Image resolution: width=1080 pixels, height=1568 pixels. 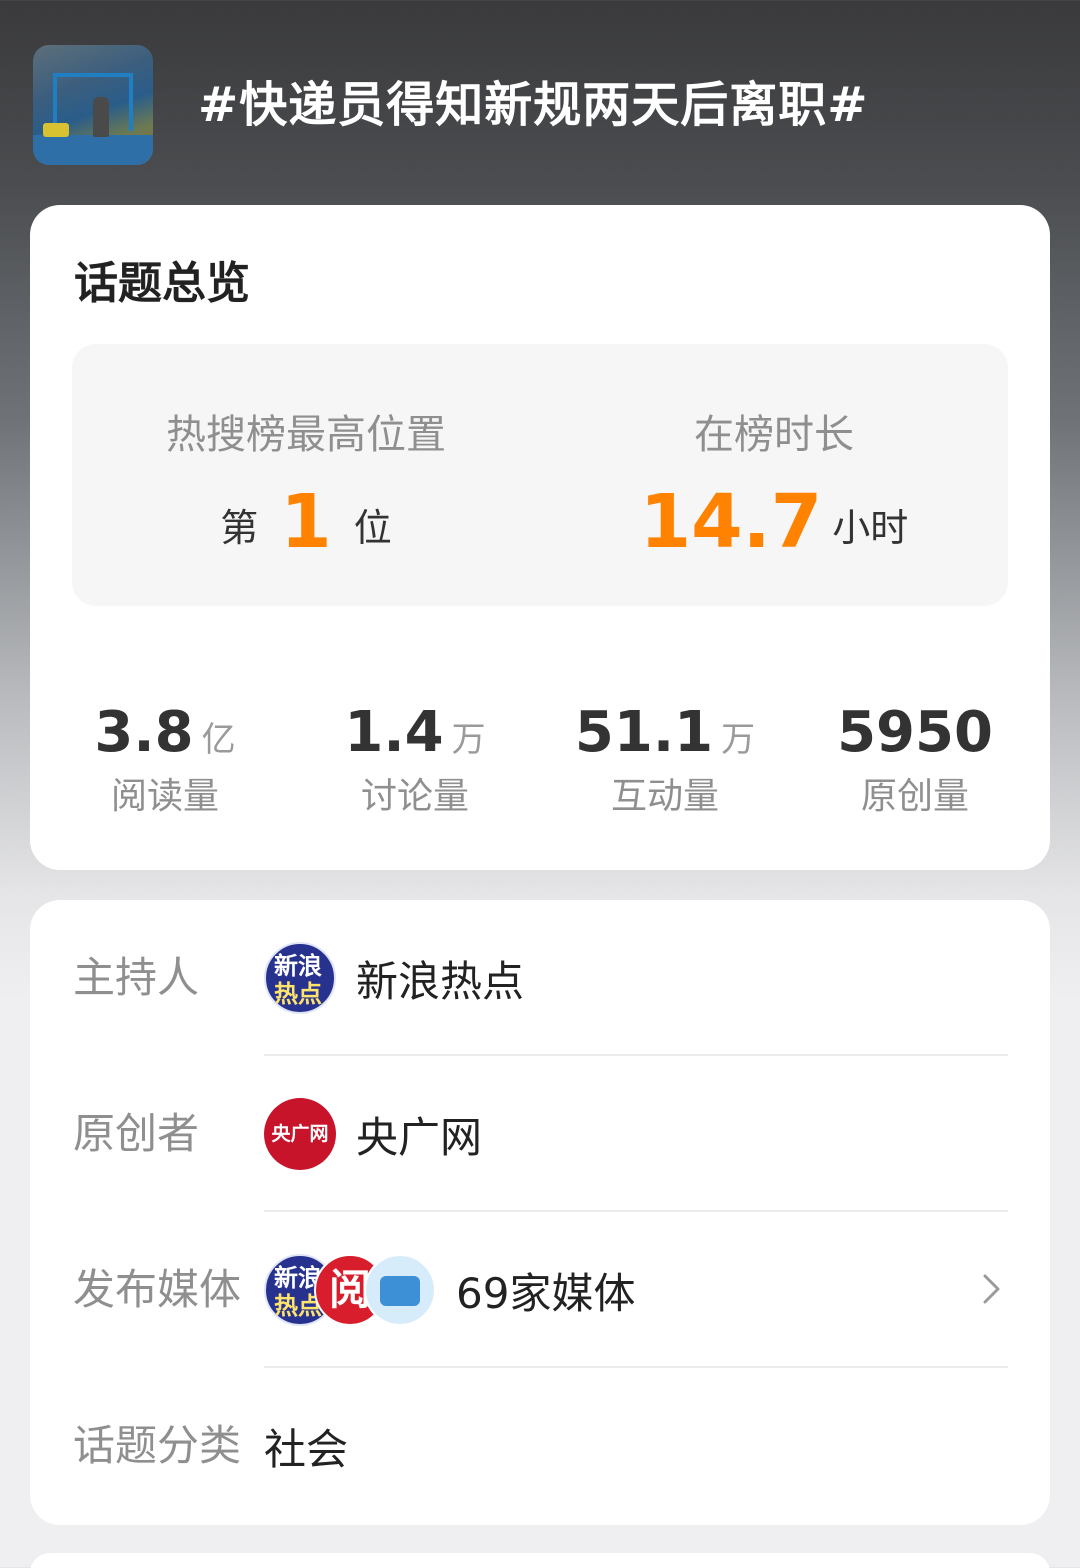 I want to click on host-content: 新浪 热点 新浪热点, so click(x=394, y=978).